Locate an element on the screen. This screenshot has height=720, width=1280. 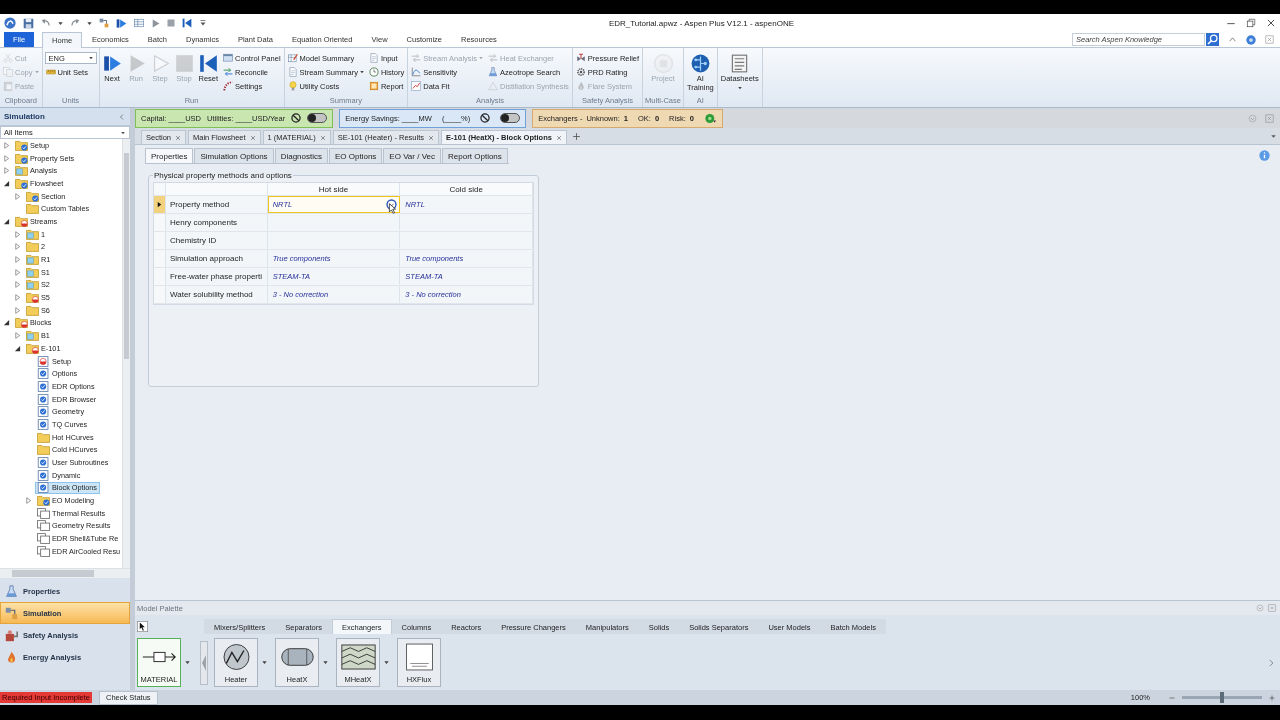
form-tab: EO Options is located at coordinates (356, 155).